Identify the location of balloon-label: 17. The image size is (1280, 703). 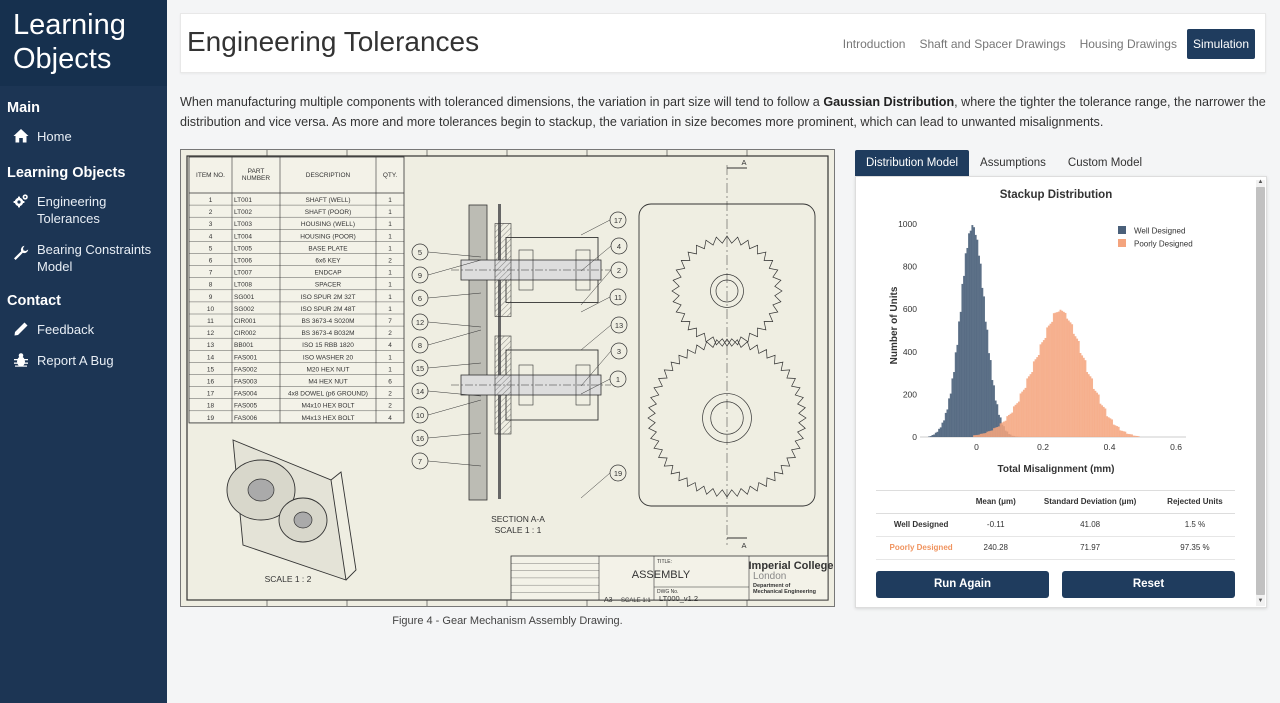
(618, 220).